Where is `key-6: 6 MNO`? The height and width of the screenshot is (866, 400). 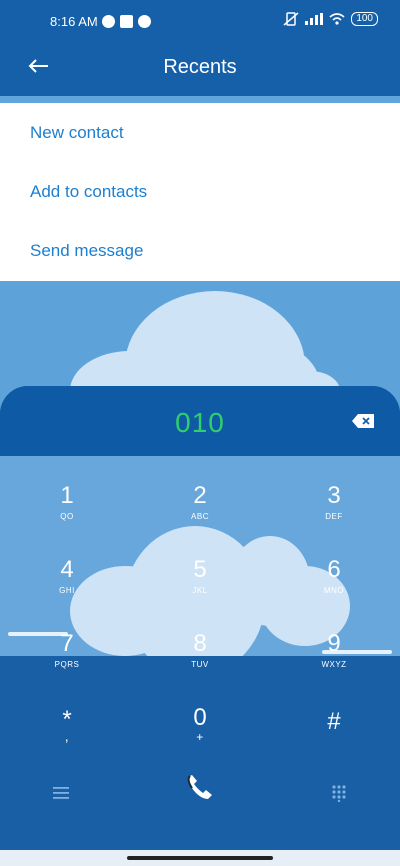
key-6: 6 MNO is located at coordinates (334, 575).